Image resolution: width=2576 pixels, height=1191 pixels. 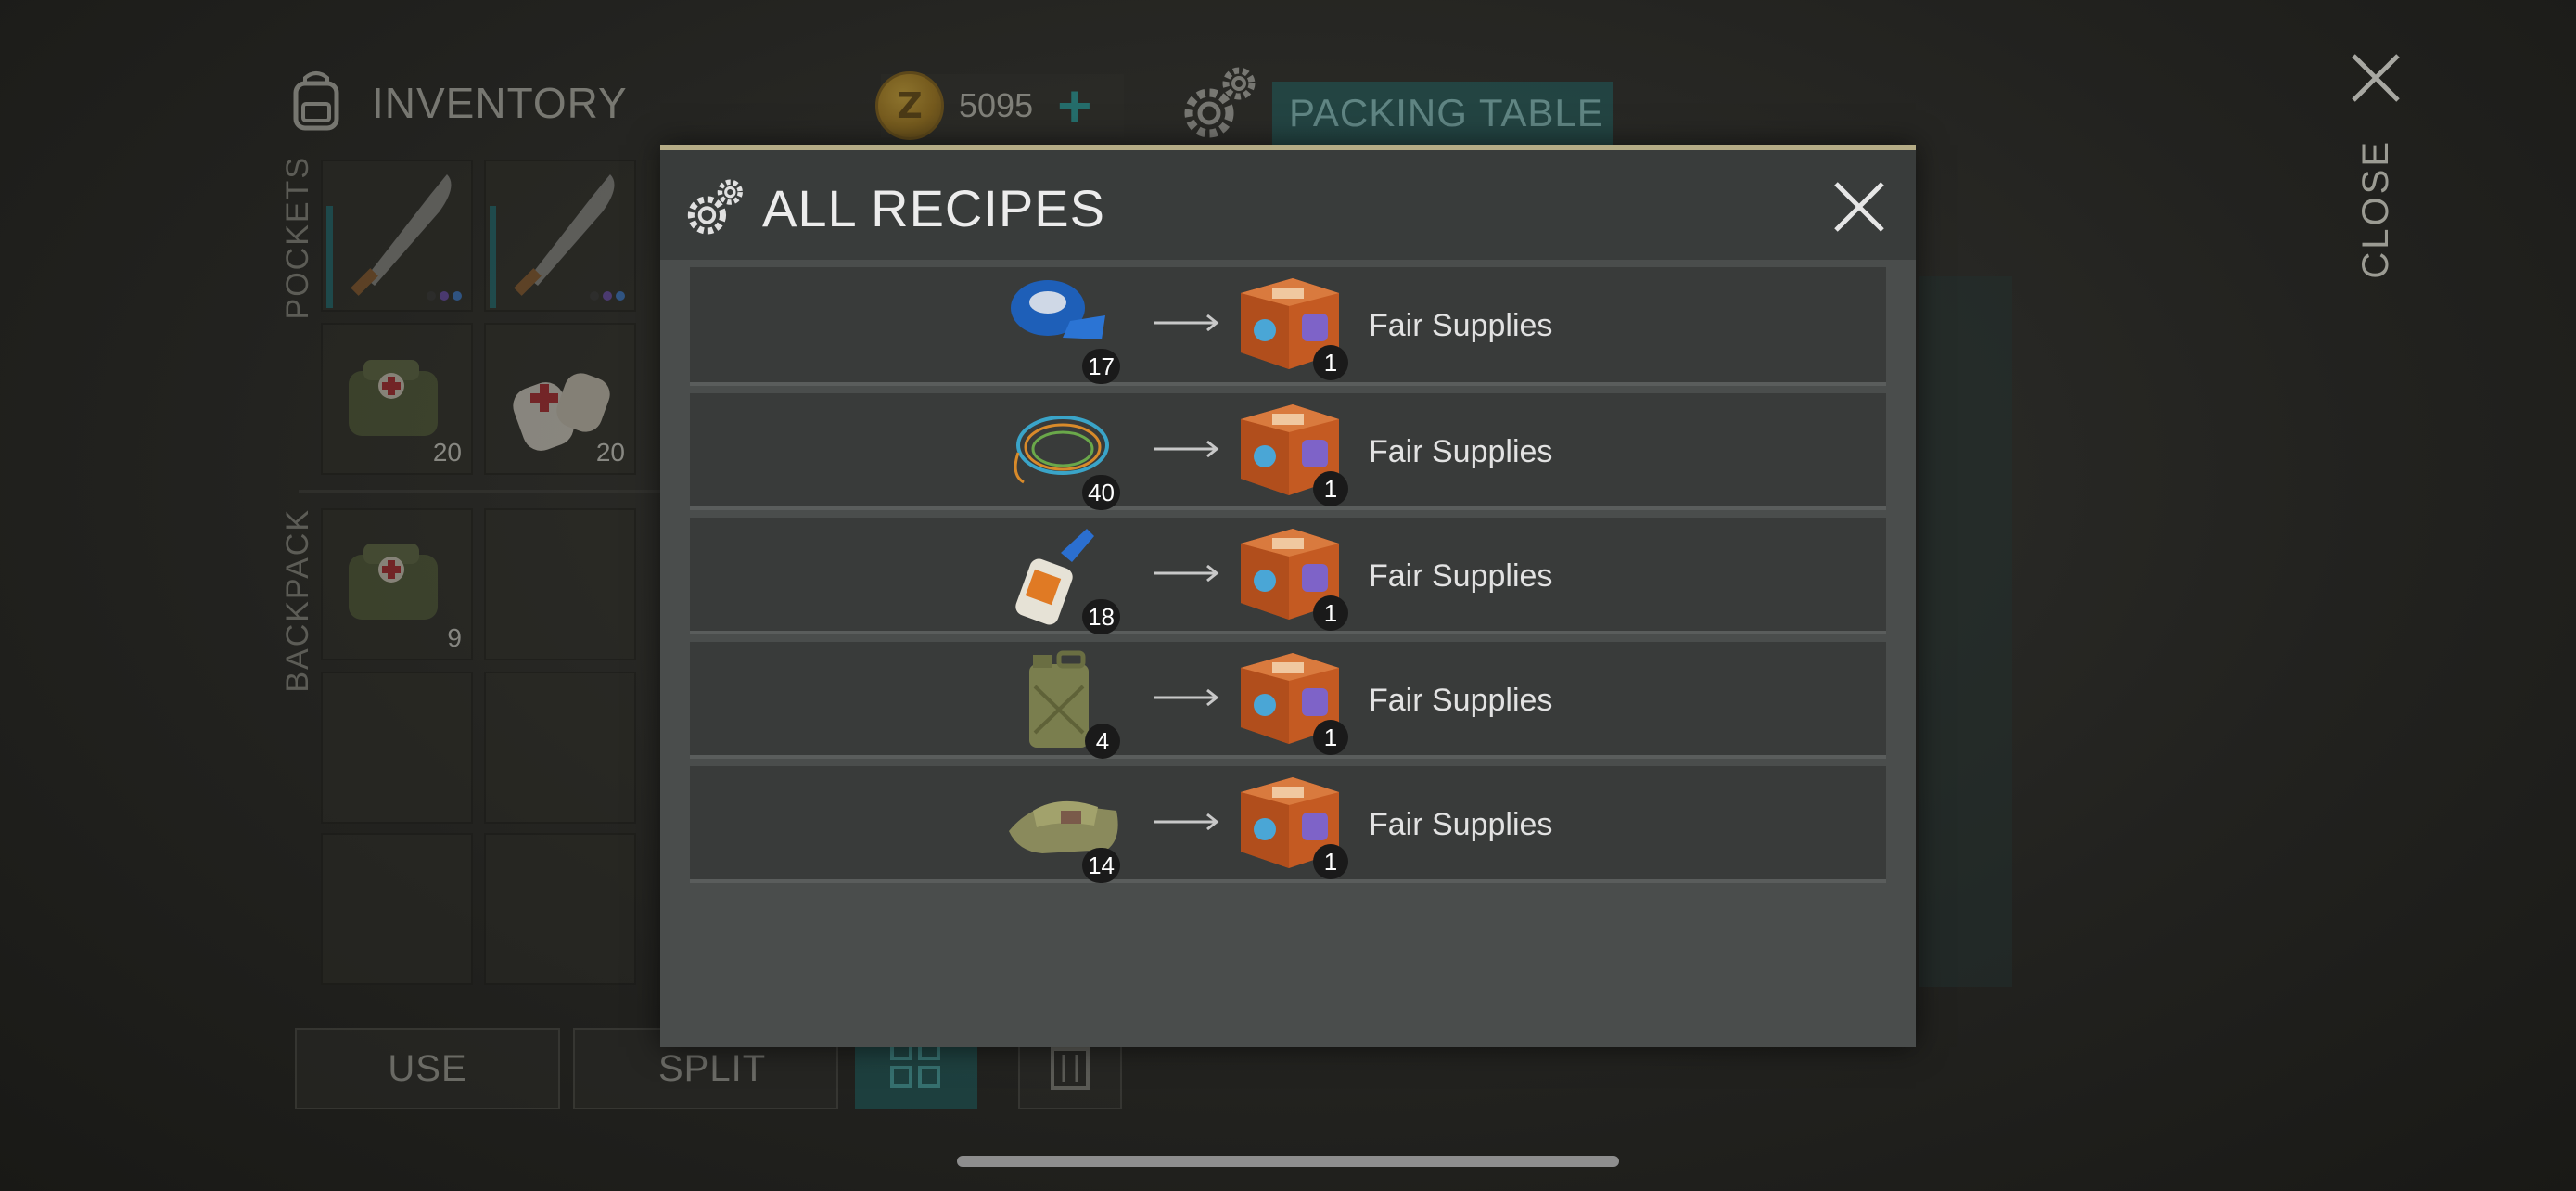 I want to click on recipe-row: 40 1 Fair Supplies, so click(x=1288, y=451).